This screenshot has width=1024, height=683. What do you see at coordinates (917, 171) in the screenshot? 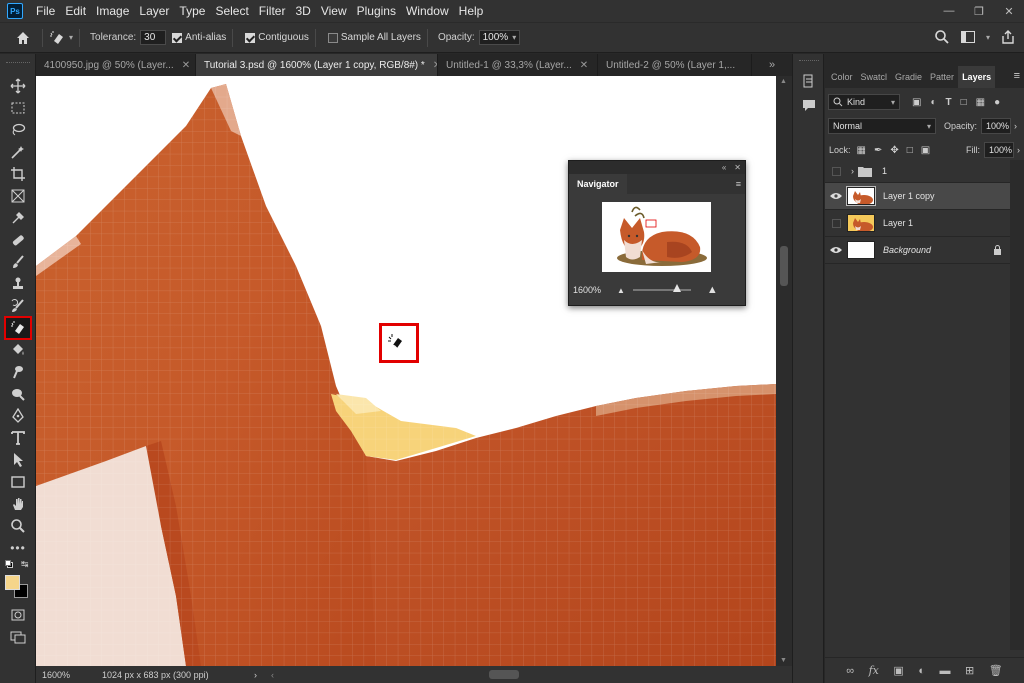
I see `layer-group-row: › 1` at bounding box center [917, 171].